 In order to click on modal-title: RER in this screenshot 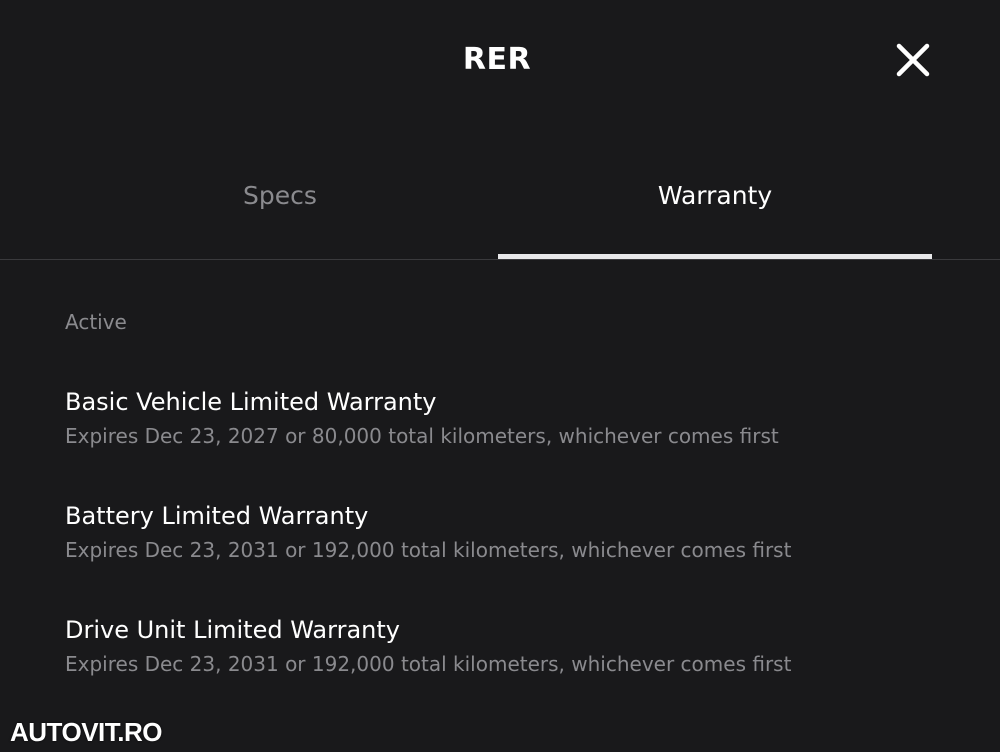, I will do `click(497, 59)`.